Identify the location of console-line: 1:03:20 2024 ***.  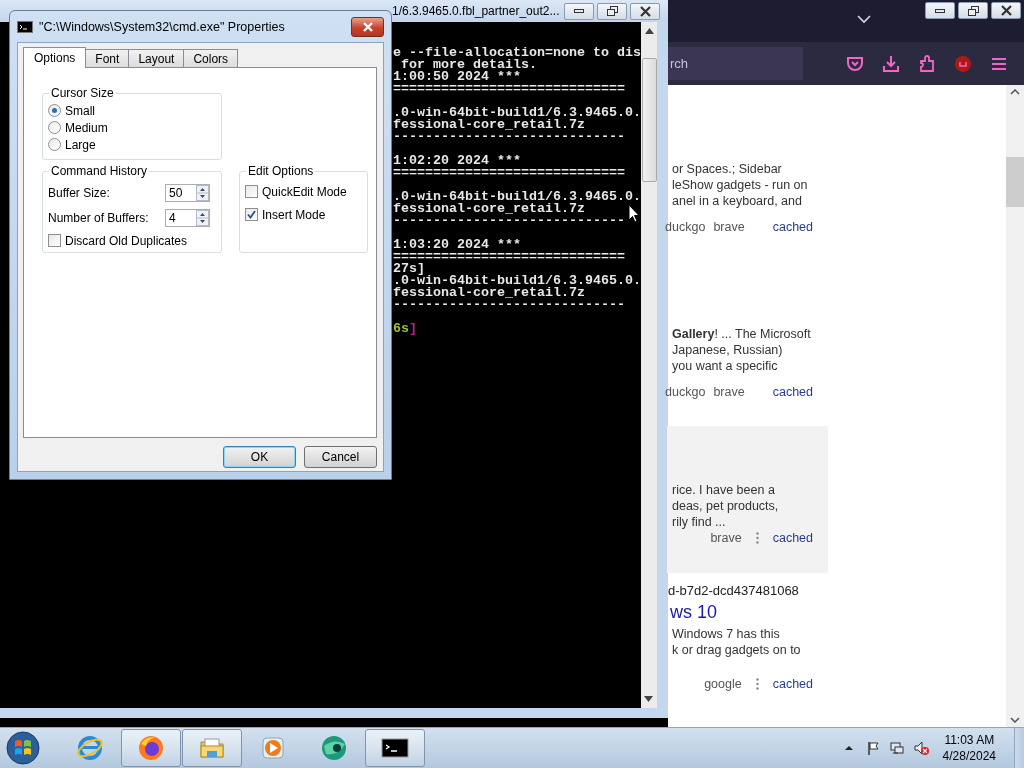
(457, 245).